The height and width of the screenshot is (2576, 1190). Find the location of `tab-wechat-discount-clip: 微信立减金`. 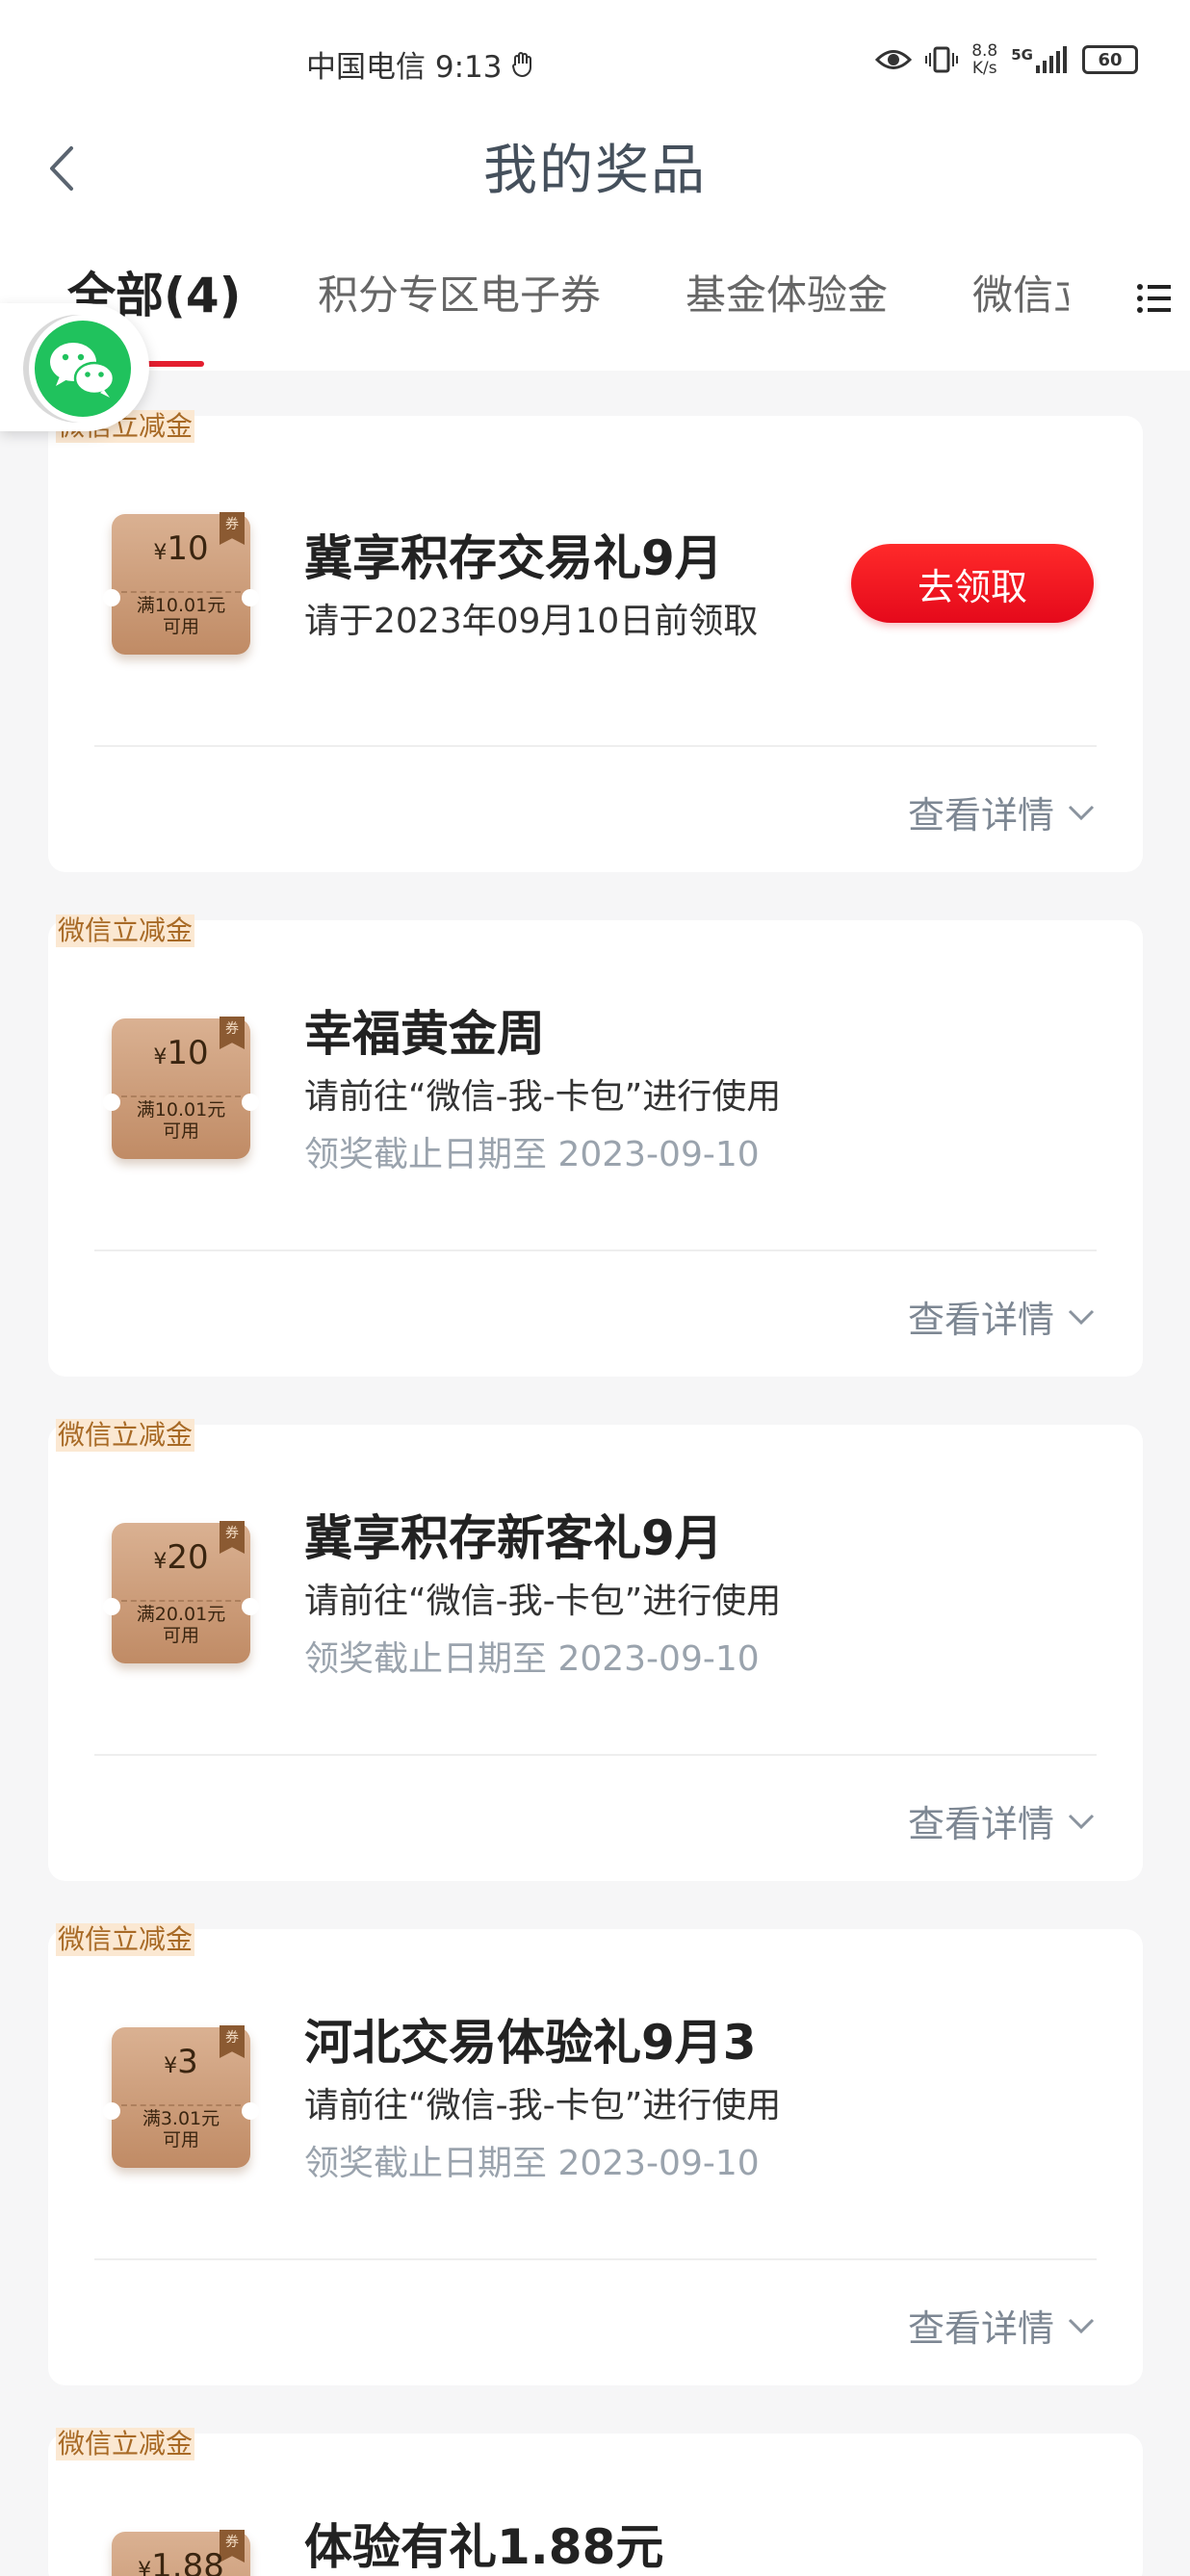

tab-wechat-discount-clip: 微信立减金 is located at coordinates (1020, 283).